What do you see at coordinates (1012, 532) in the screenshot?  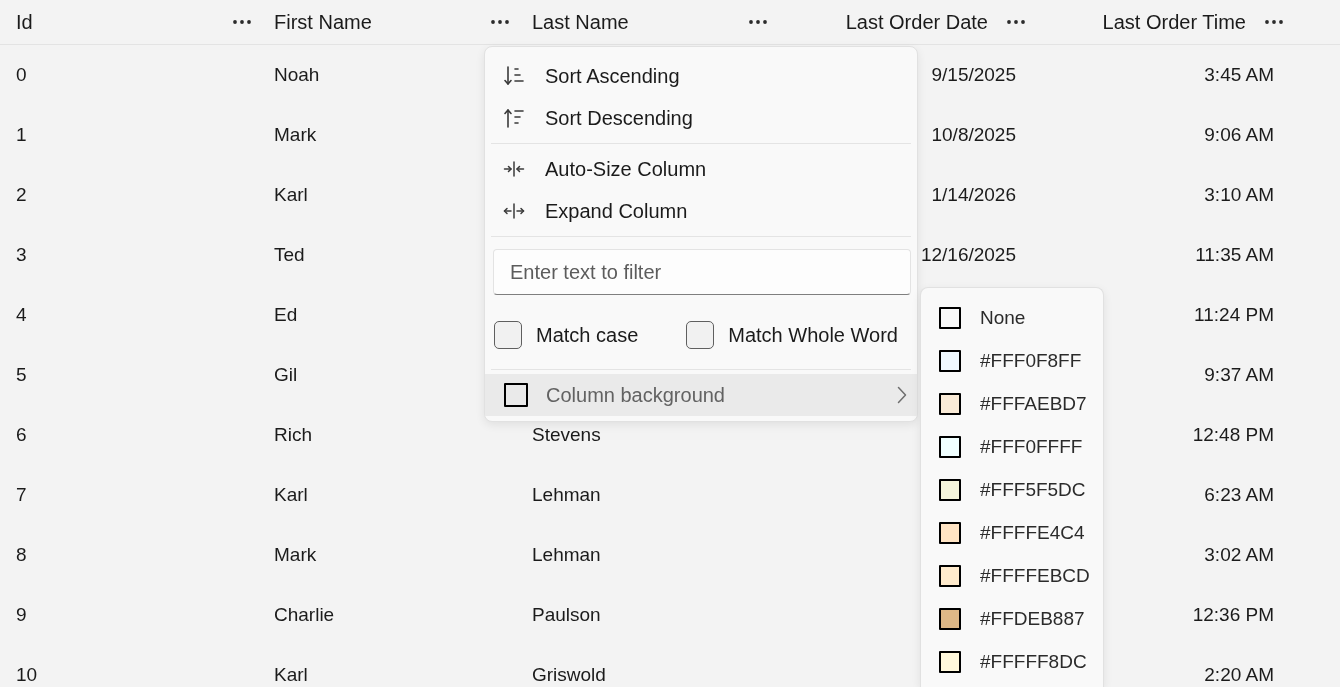 I see `color-option: #FFFFE4C4` at bounding box center [1012, 532].